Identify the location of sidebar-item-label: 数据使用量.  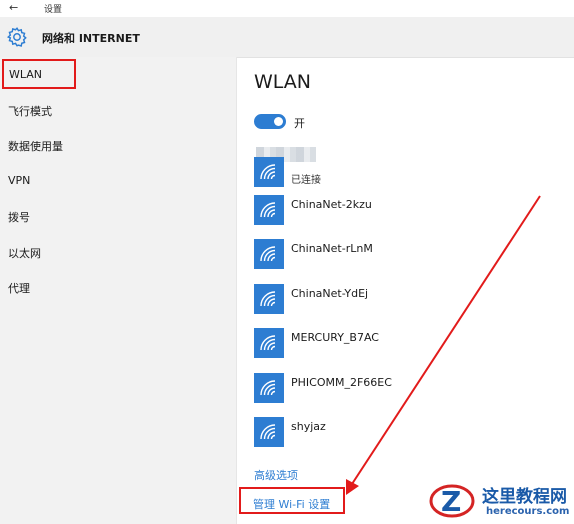
(35, 146).